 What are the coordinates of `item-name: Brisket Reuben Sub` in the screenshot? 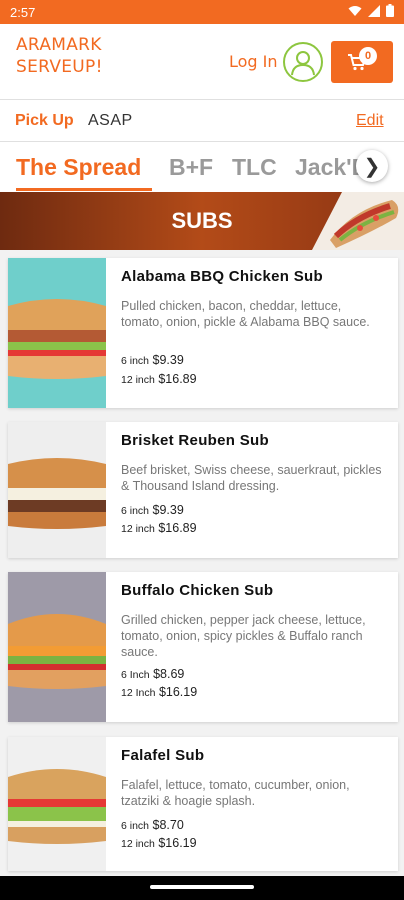 It's located at (195, 440).